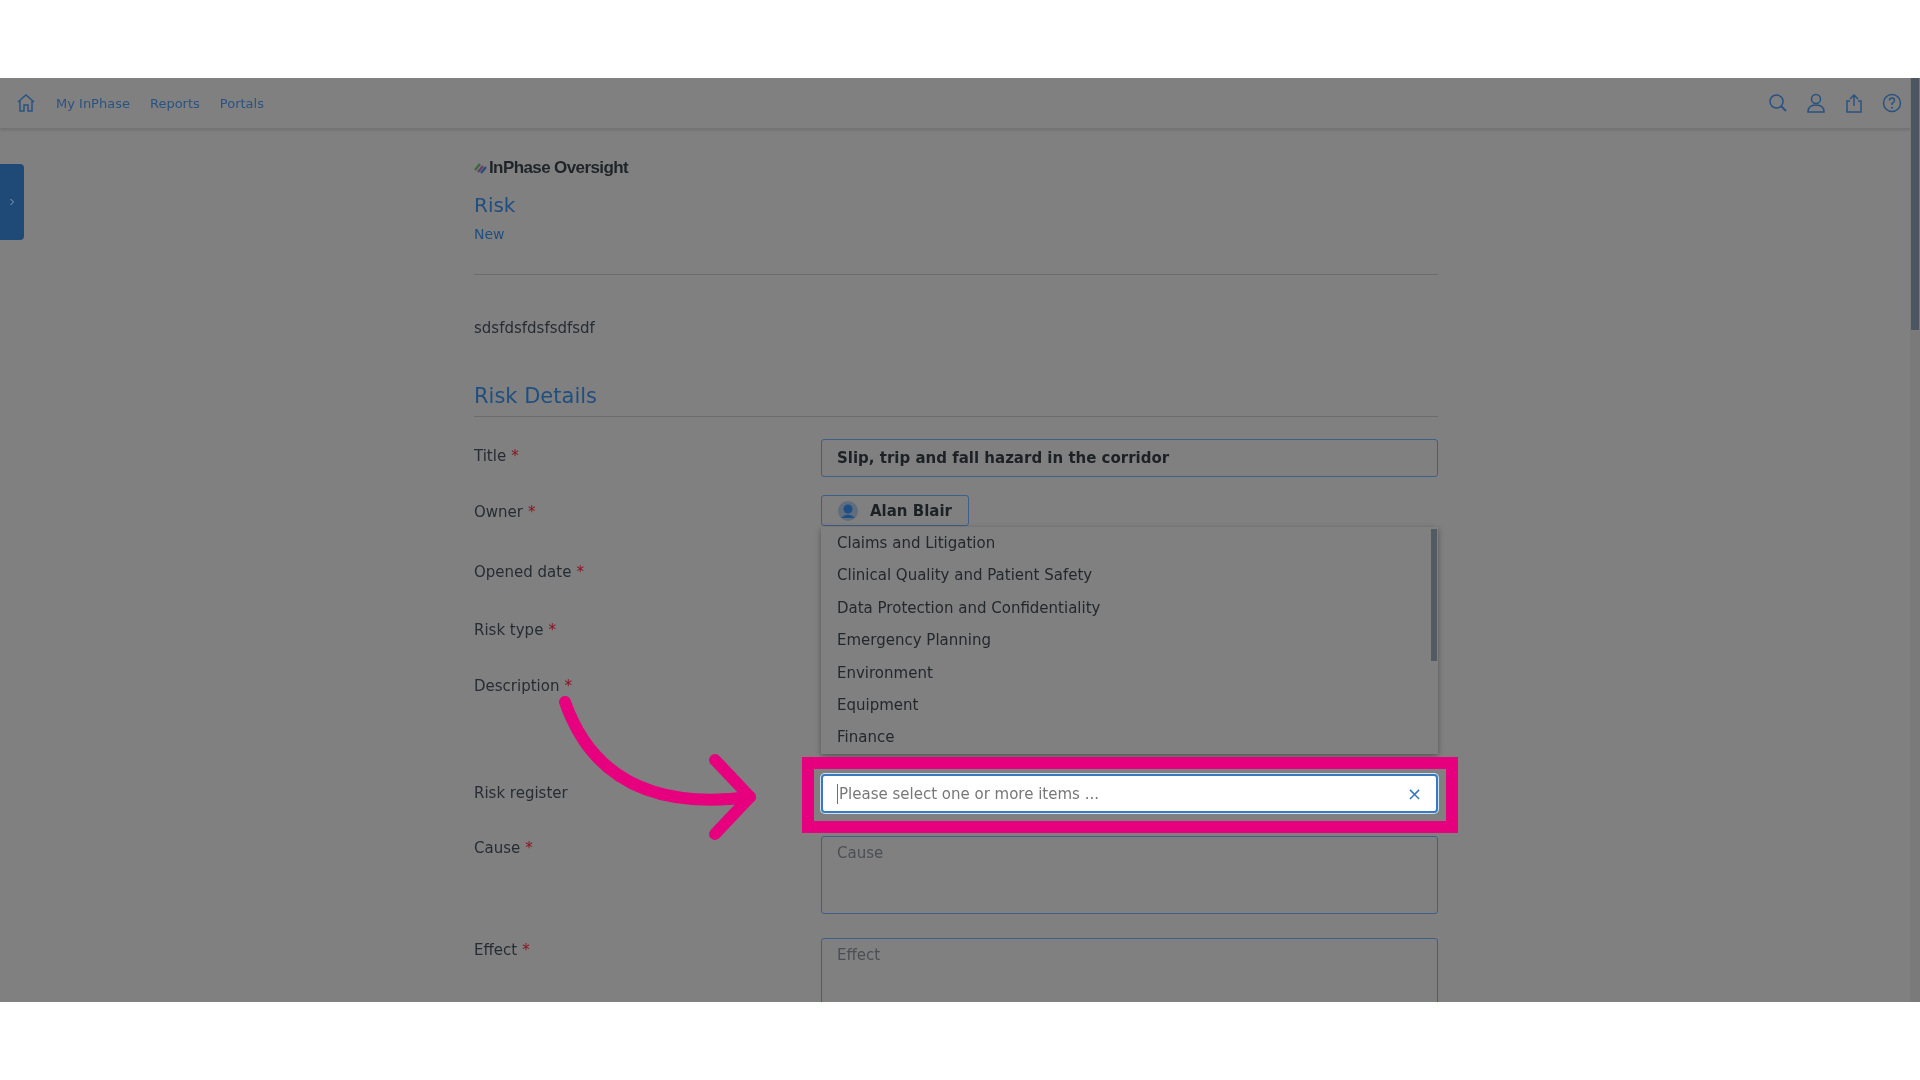  I want to click on avatar-icon, so click(848, 510).